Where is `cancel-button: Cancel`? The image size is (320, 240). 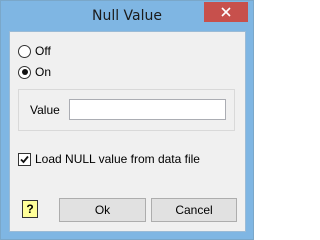 cancel-button: Cancel is located at coordinates (194, 210).